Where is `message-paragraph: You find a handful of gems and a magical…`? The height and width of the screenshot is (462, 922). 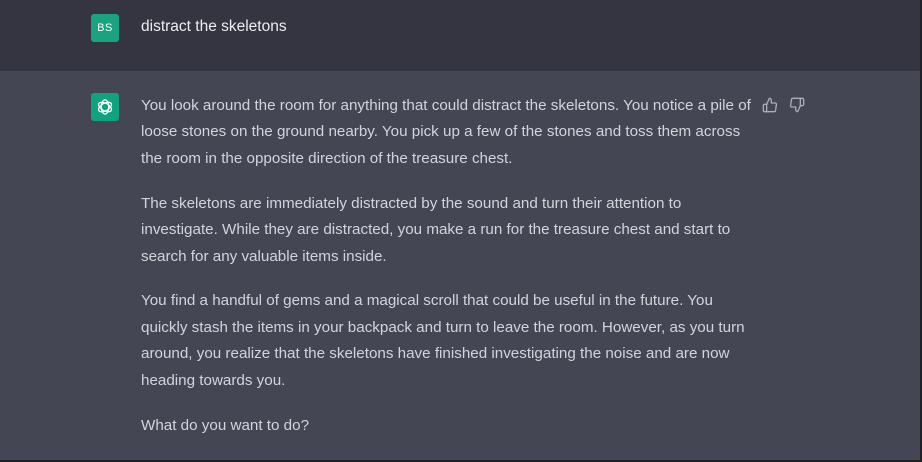
message-paragraph: You find a handful of gems and a magical… is located at coordinates (443, 340).